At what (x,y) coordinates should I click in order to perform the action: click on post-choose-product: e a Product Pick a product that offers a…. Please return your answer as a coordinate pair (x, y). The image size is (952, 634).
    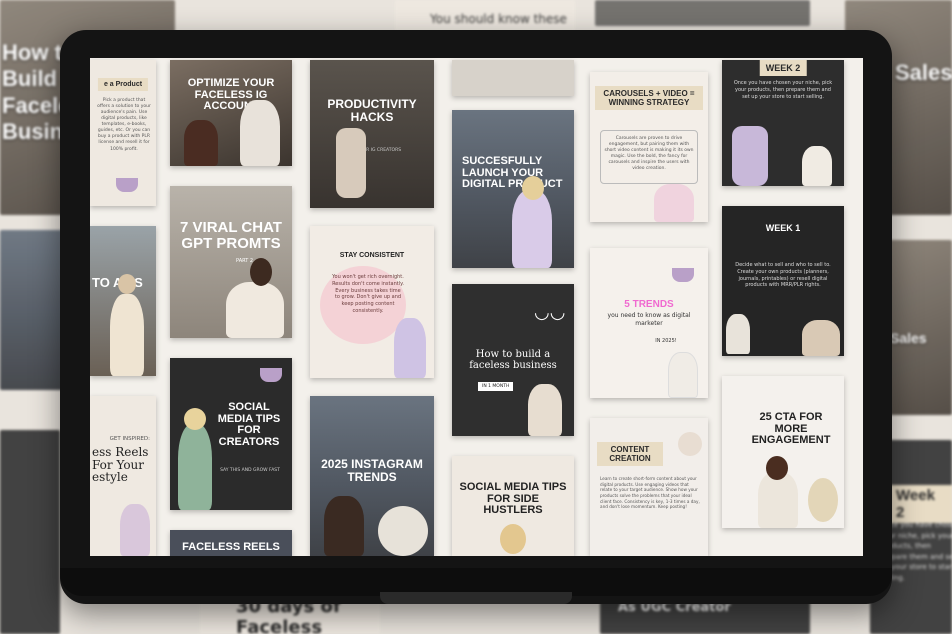
    Looking at the image, I should click on (123, 133).